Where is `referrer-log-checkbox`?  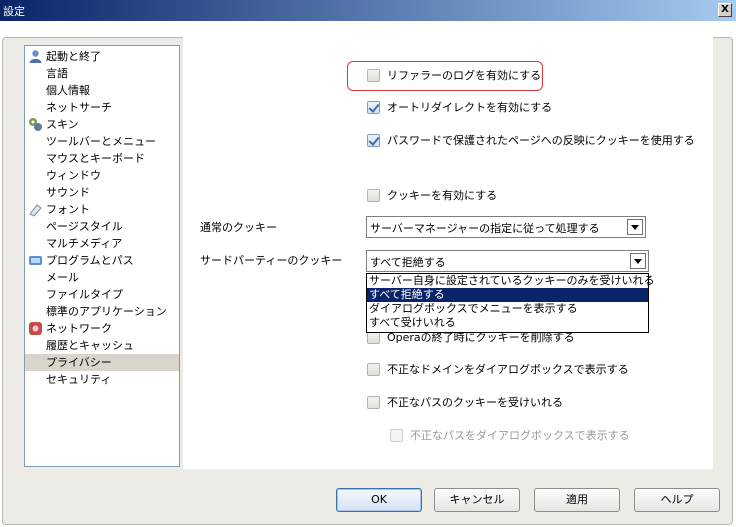
referrer-log-checkbox is located at coordinates (373, 75).